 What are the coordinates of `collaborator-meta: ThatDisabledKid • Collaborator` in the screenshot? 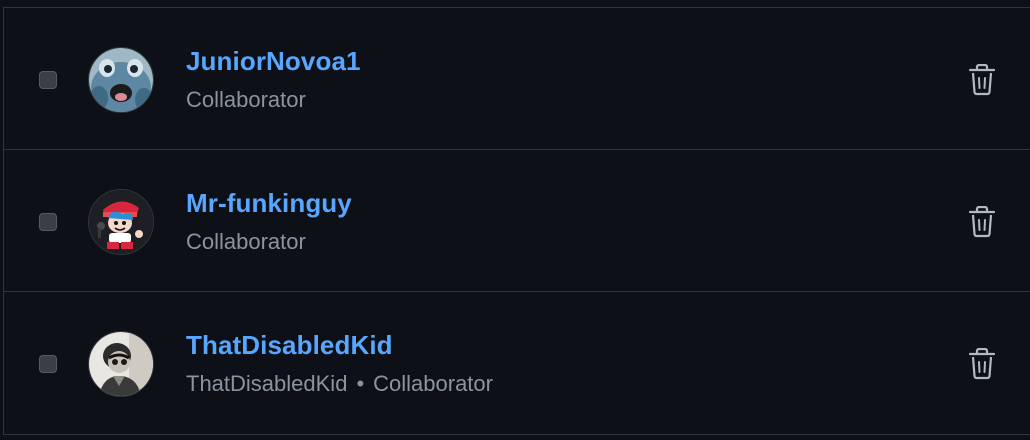 It's located at (339, 384).